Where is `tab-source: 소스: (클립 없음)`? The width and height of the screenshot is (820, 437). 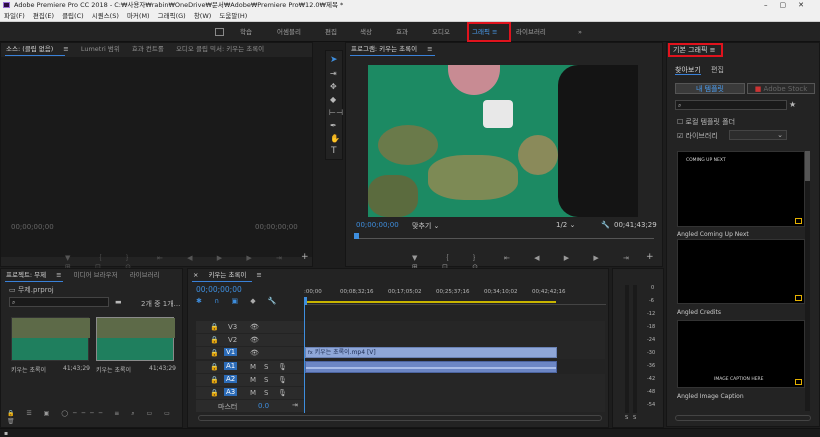
tab-source: 소스: (클립 없음) is located at coordinates (29, 49).